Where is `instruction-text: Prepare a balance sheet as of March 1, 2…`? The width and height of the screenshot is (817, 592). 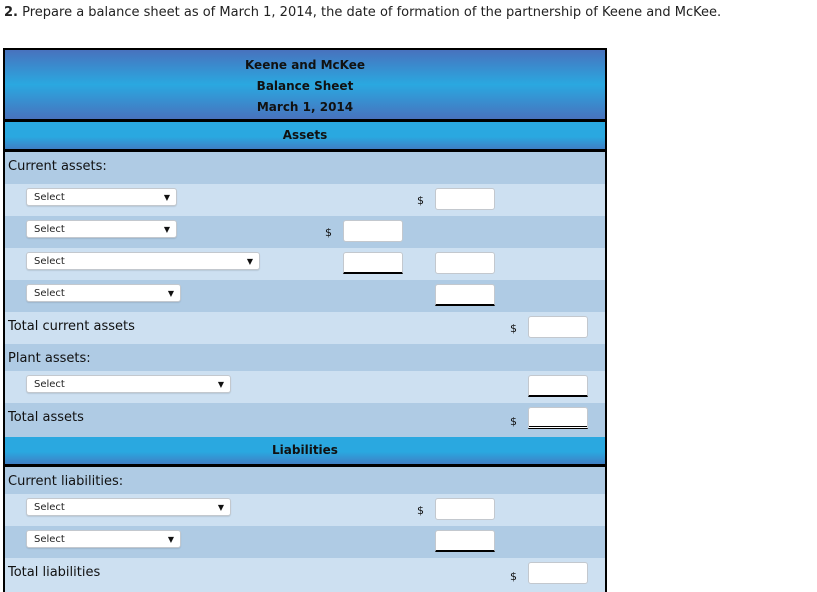
instruction-text: Prepare a balance sheet as of March 1, 2… is located at coordinates (372, 12).